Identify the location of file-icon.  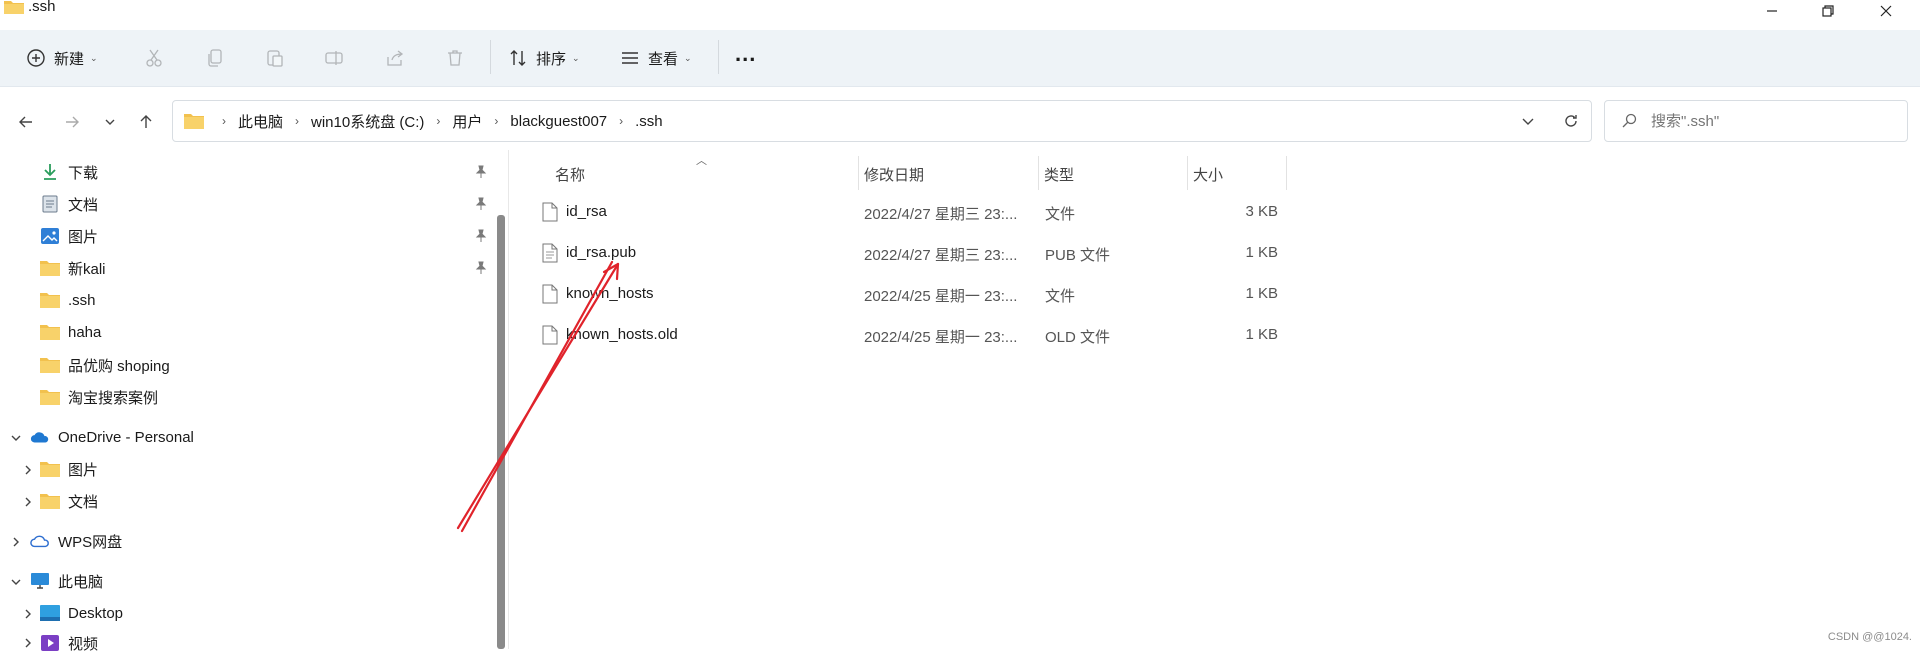
(550, 212).